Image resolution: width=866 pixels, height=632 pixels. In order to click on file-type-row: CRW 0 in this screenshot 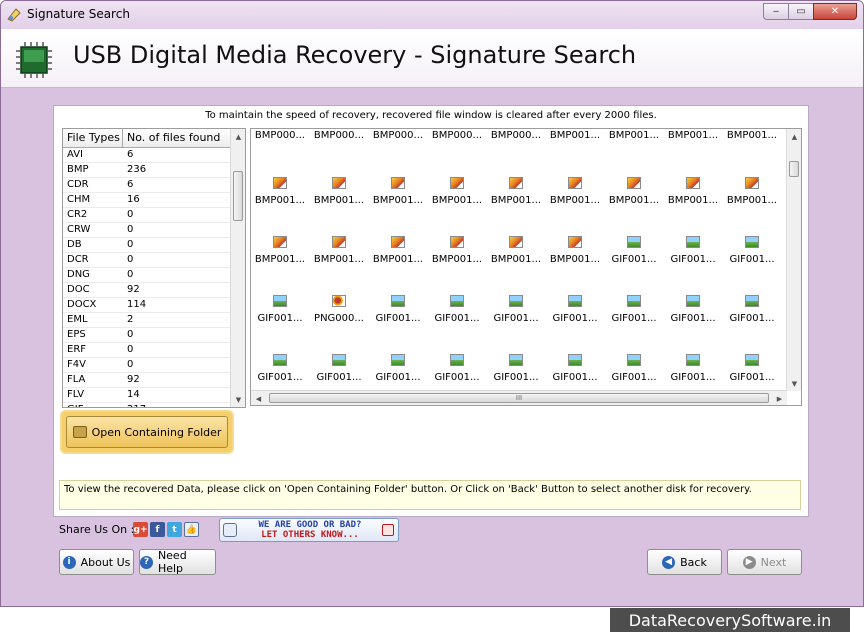, I will do `click(147, 230)`.